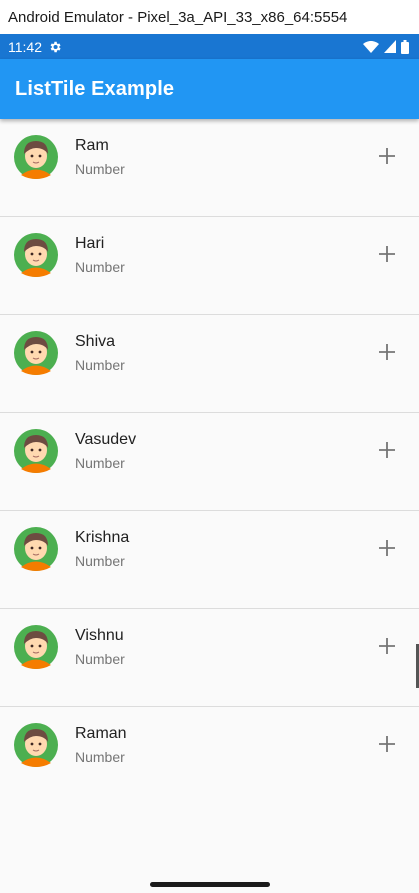 Image resolution: width=419 pixels, height=893 pixels. What do you see at coordinates (95, 88) in the screenshot?
I see `app-bar-title: ListTile Example` at bounding box center [95, 88].